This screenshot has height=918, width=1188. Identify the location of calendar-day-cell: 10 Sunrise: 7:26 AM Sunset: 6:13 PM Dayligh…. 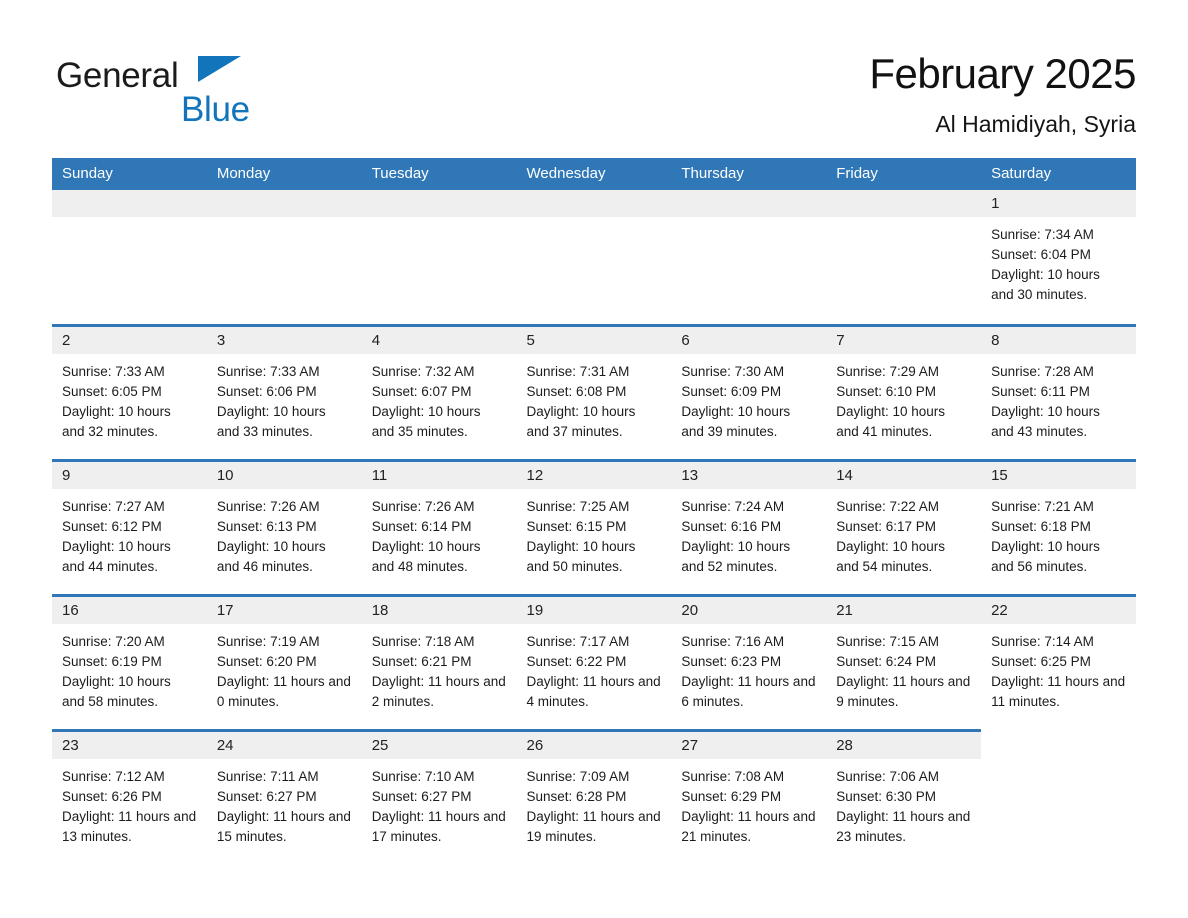
(284, 526).